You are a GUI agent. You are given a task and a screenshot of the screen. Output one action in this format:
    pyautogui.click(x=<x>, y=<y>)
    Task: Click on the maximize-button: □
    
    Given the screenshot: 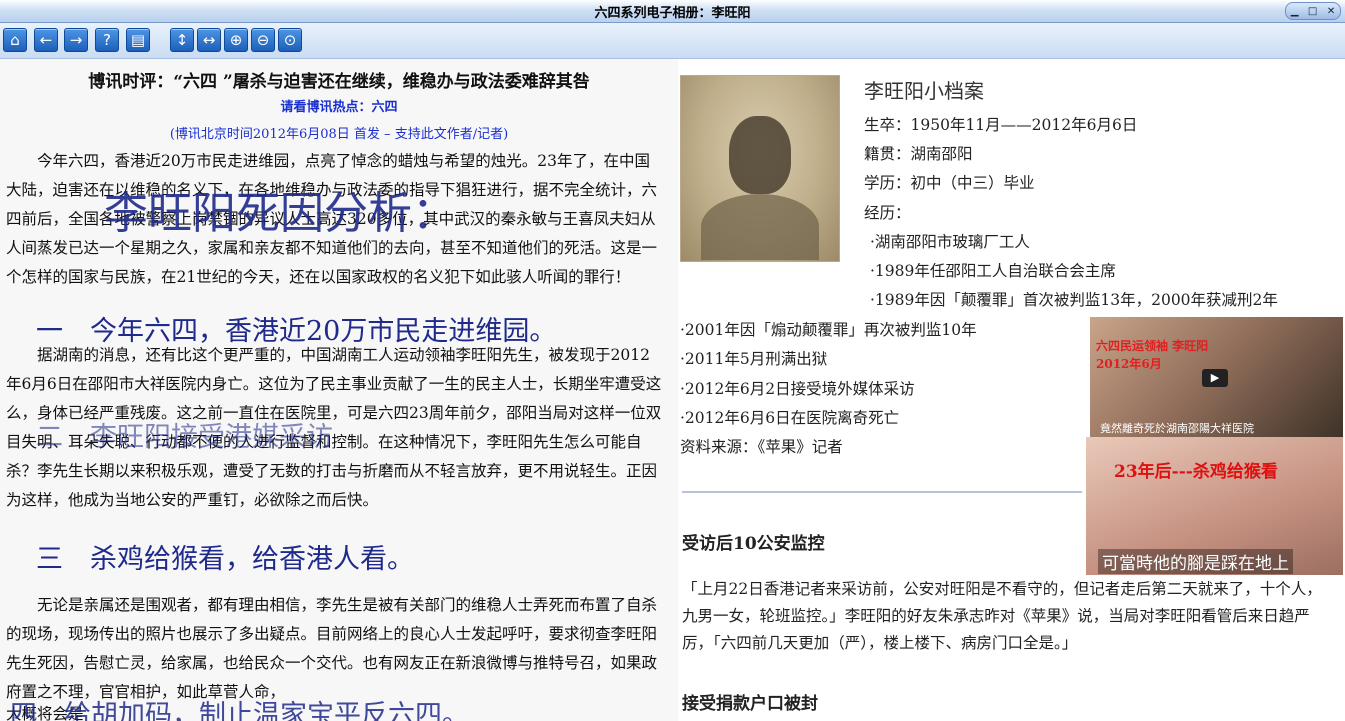 What is the action you would take?
    pyautogui.click(x=1312, y=11)
    